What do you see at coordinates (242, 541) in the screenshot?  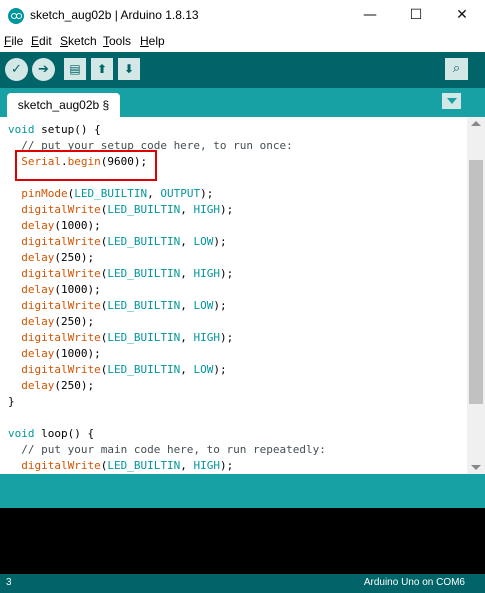 I see `console-output` at bounding box center [242, 541].